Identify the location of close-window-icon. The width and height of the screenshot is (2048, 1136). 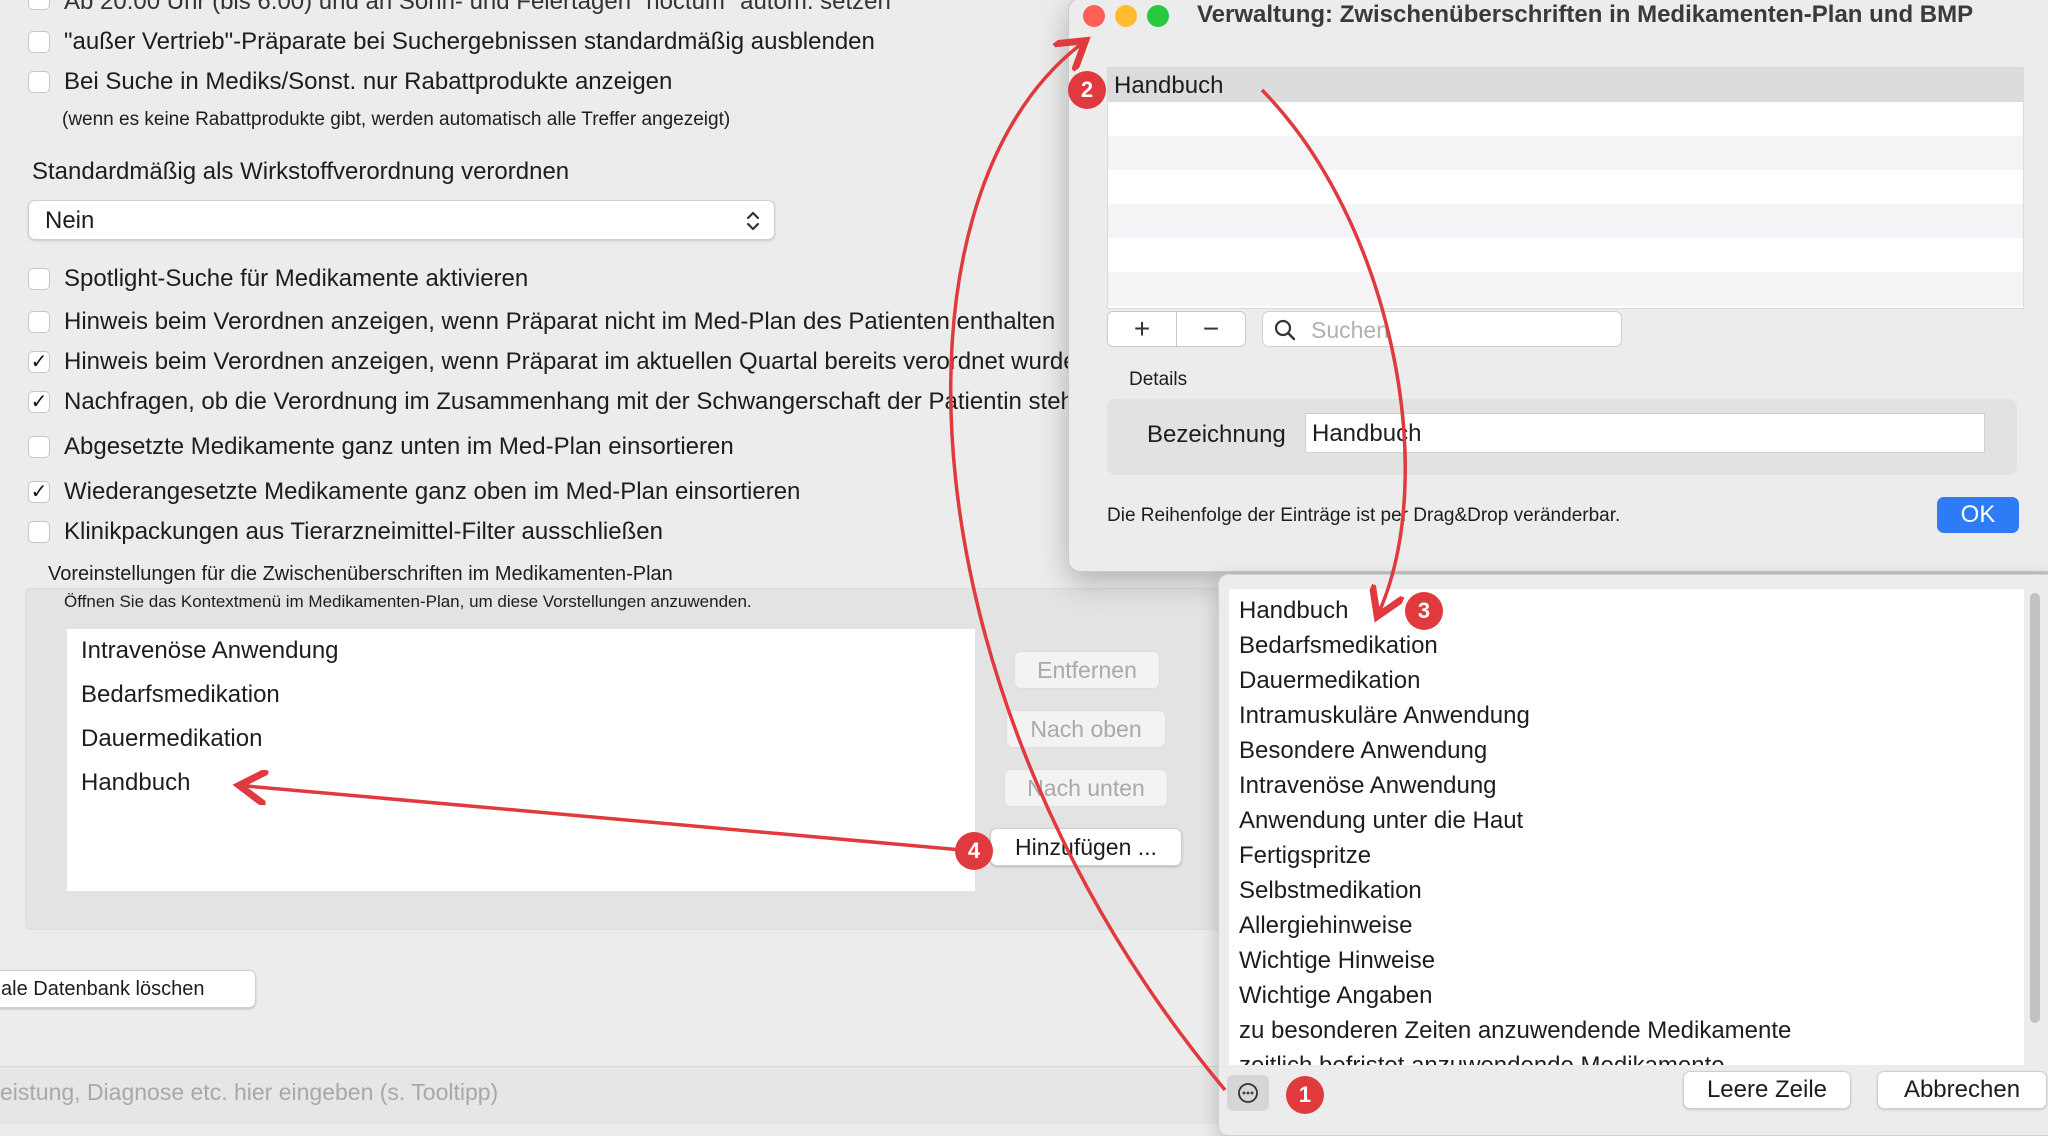
(1094, 16).